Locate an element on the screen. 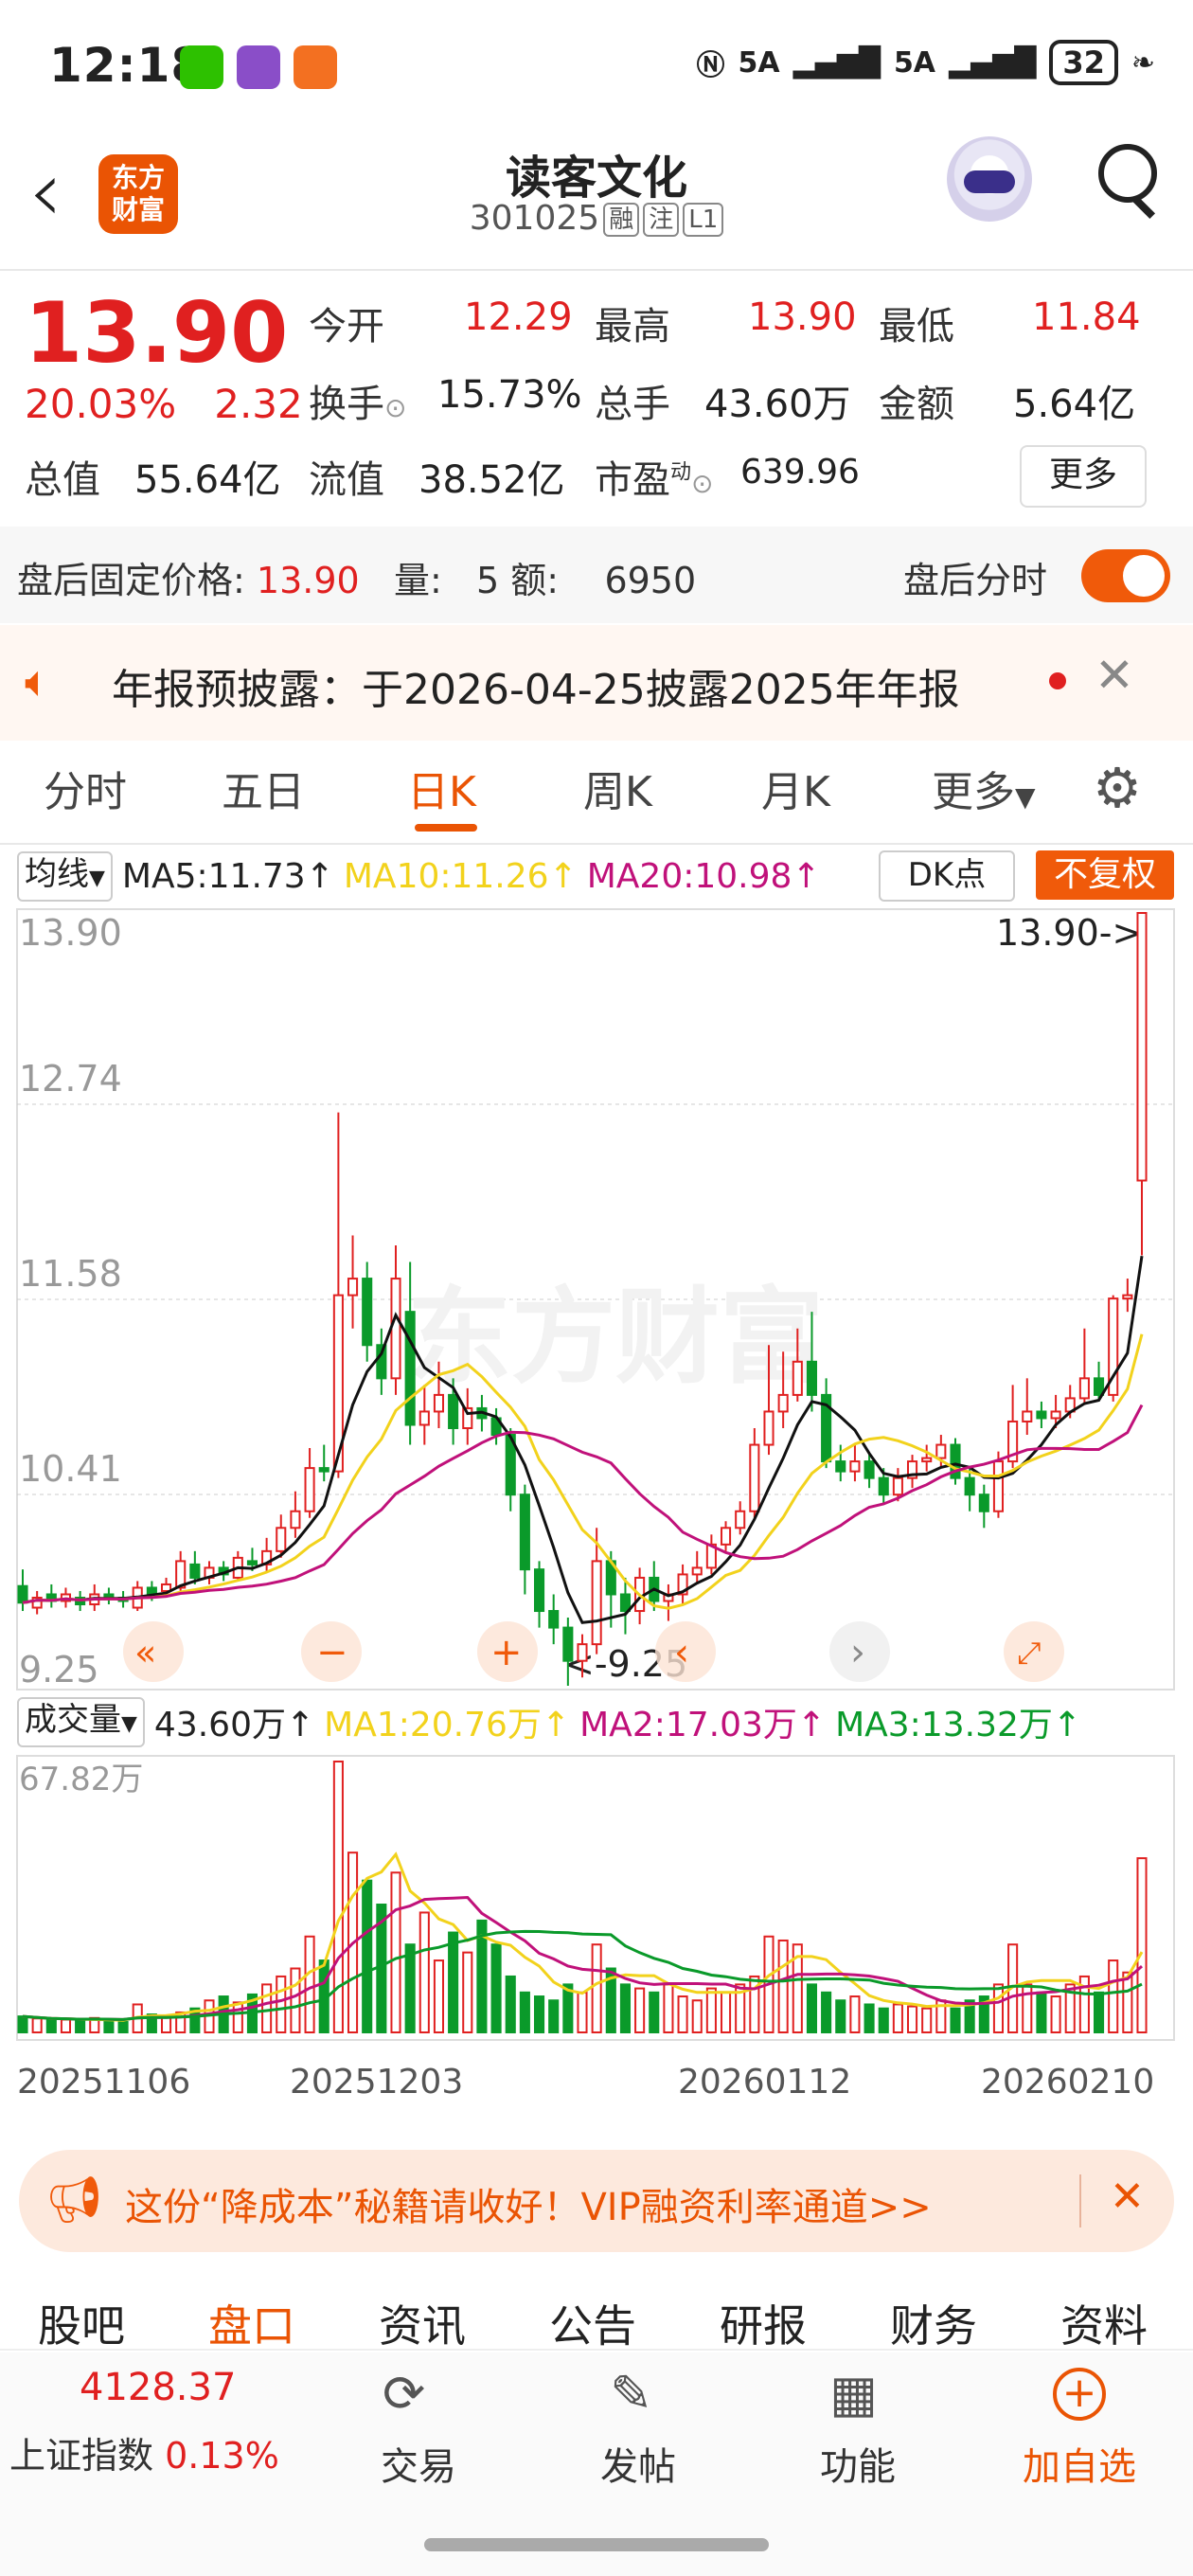  field-label: 市盈动⊙ is located at coordinates (654, 480).